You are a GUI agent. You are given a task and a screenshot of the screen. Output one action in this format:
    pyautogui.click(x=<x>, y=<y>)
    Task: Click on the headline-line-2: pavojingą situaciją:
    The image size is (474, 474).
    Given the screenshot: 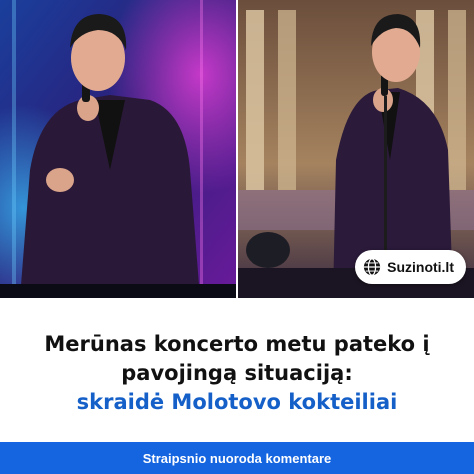 What is the action you would take?
    pyautogui.click(x=237, y=373)
    